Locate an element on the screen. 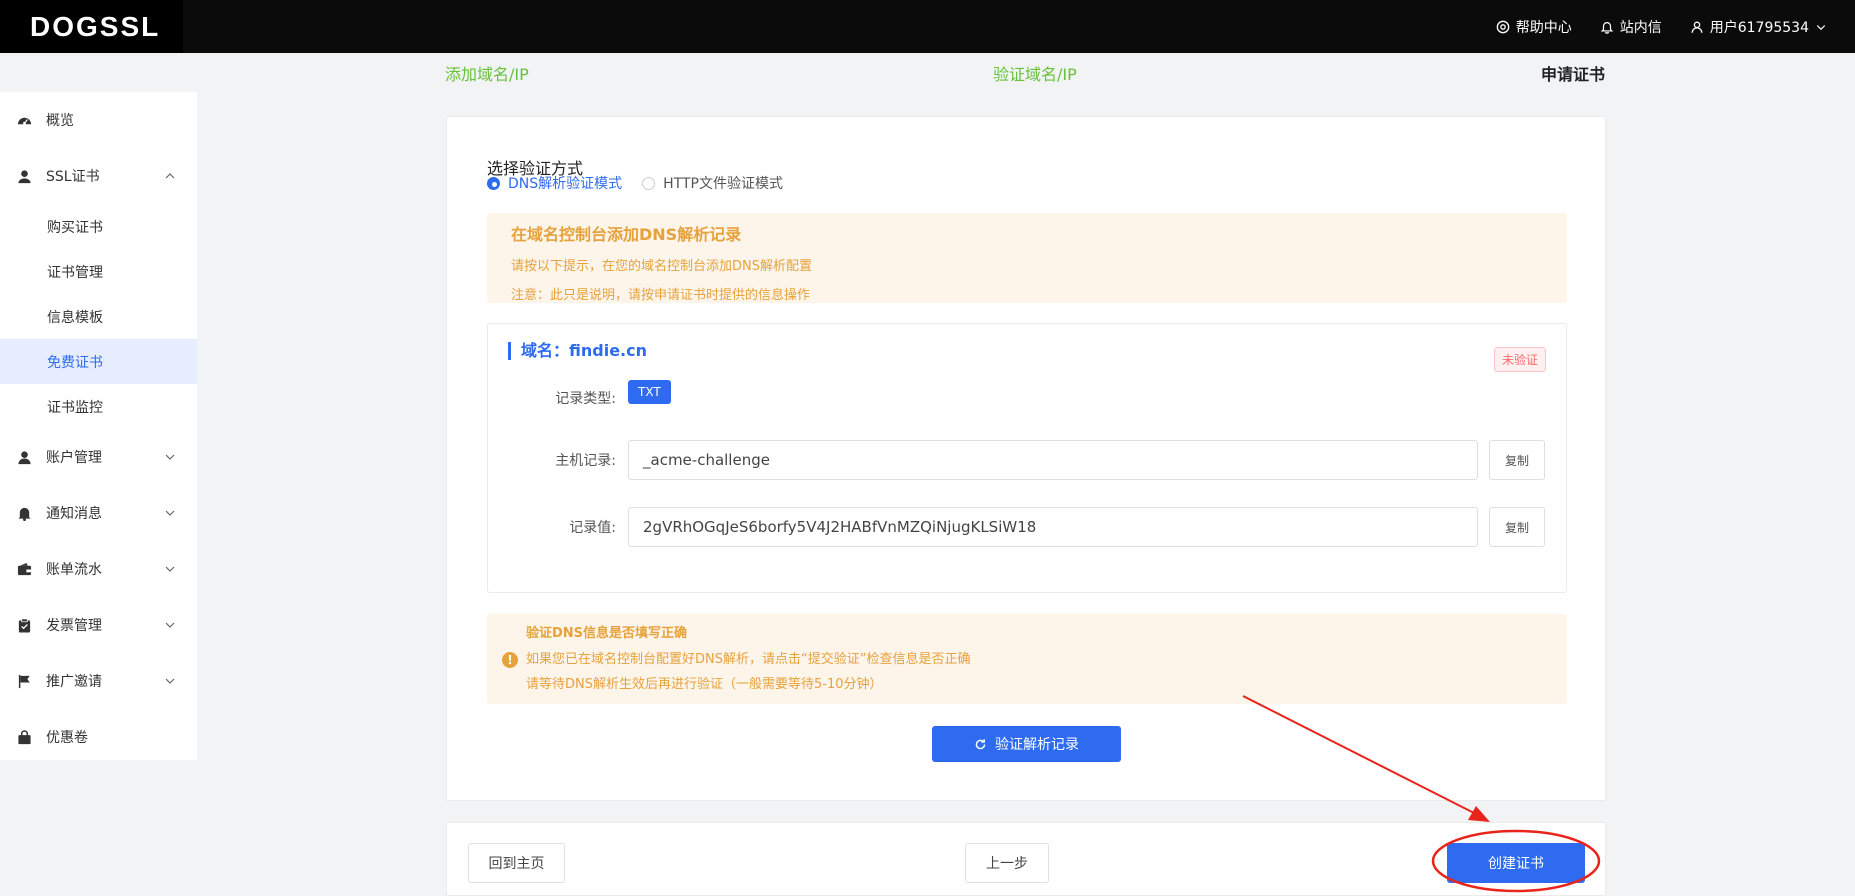 This screenshot has width=1855, height=896. top-right-menu: 帮助中心 站内信 用户61795534 is located at coordinates (1661, 26).